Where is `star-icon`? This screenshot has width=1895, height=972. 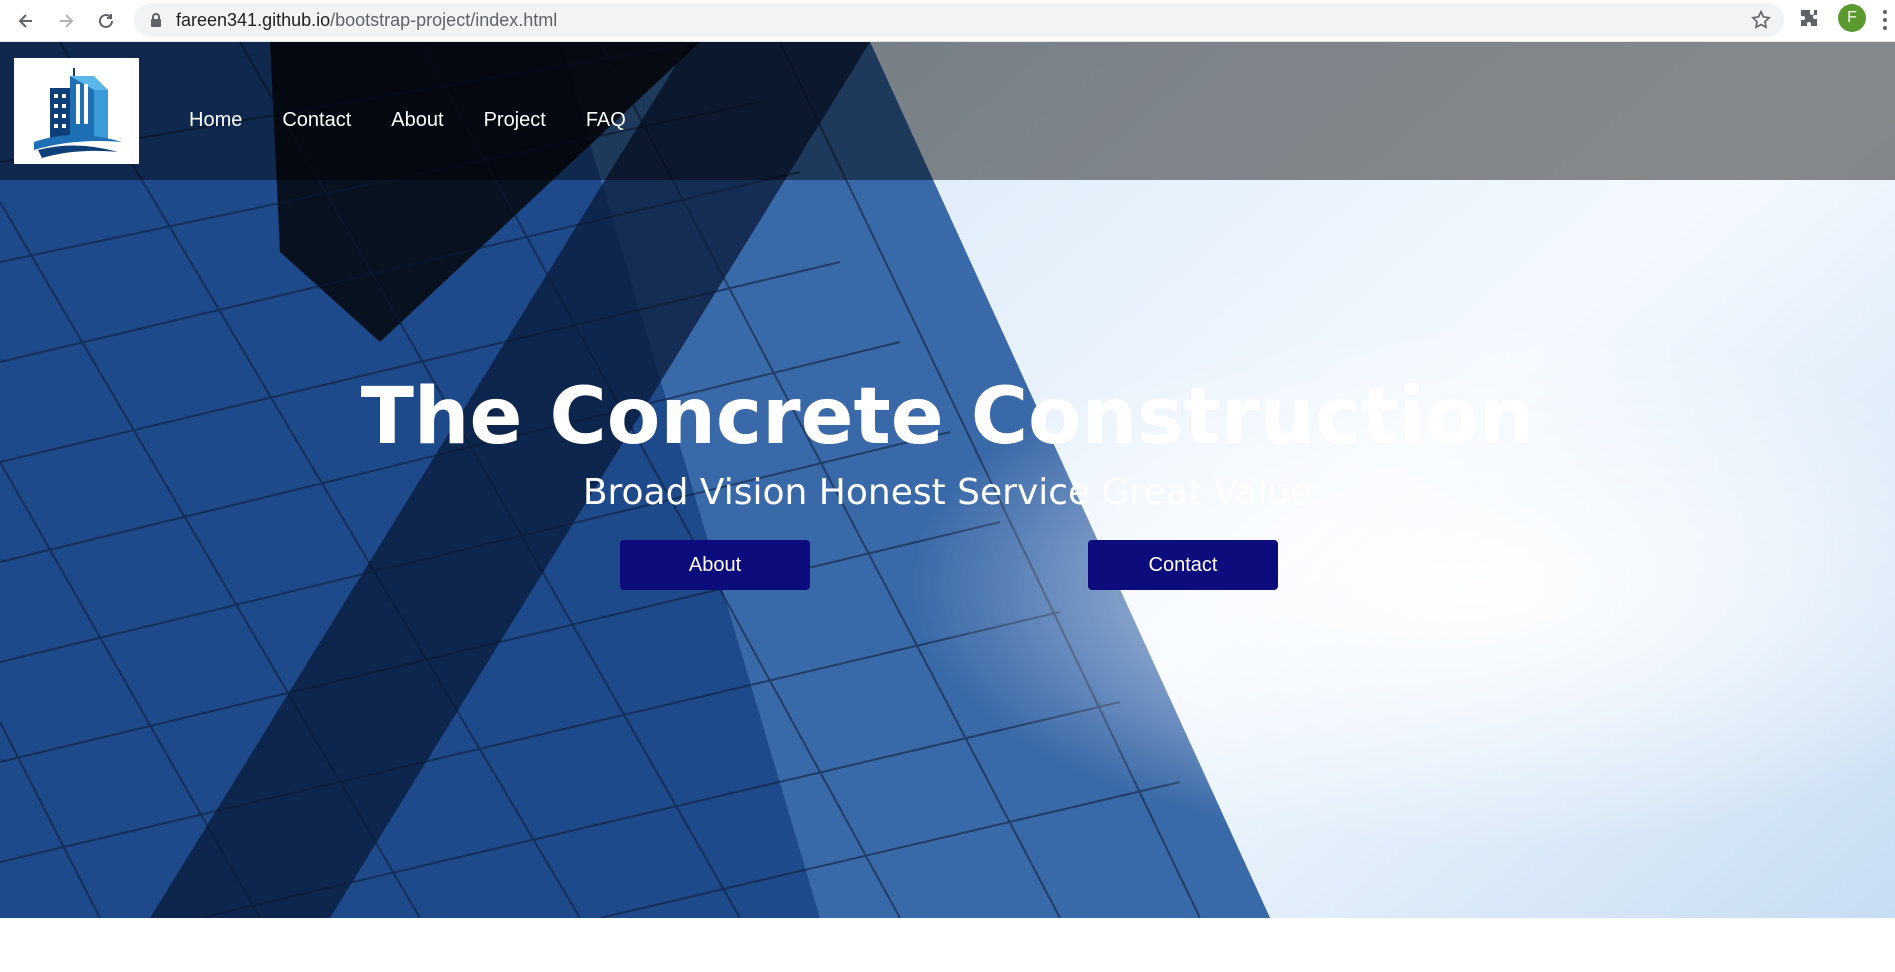
star-icon is located at coordinates (1761, 20).